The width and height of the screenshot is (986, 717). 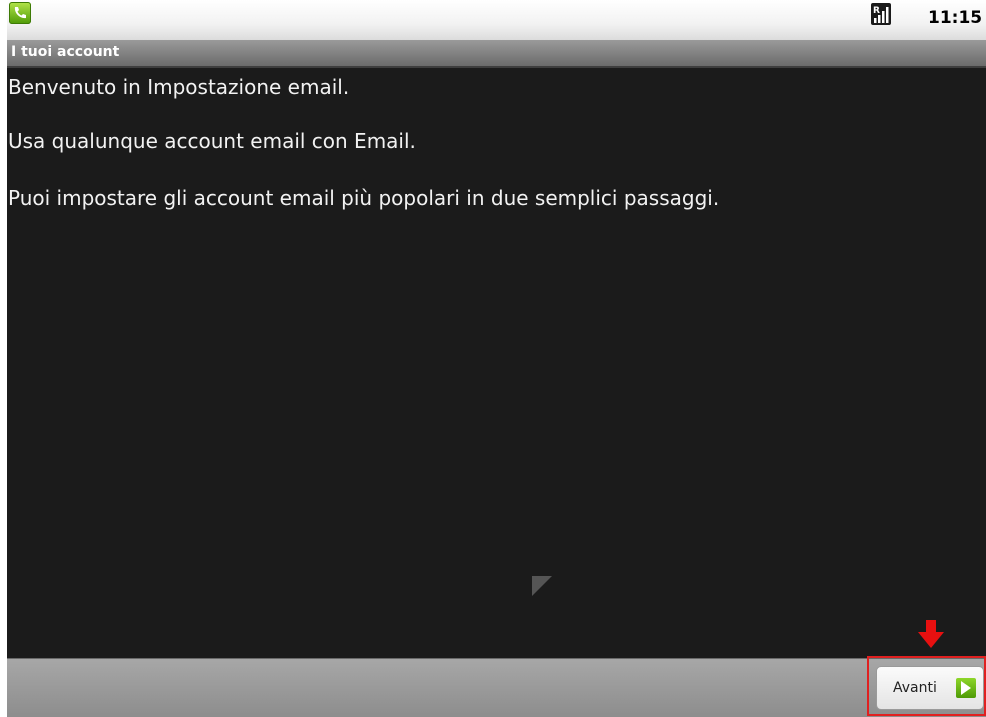 What do you see at coordinates (179, 87) in the screenshot?
I see `welcome-text: Benvenuto in Impostazione email.` at bounding box center [179, 87].